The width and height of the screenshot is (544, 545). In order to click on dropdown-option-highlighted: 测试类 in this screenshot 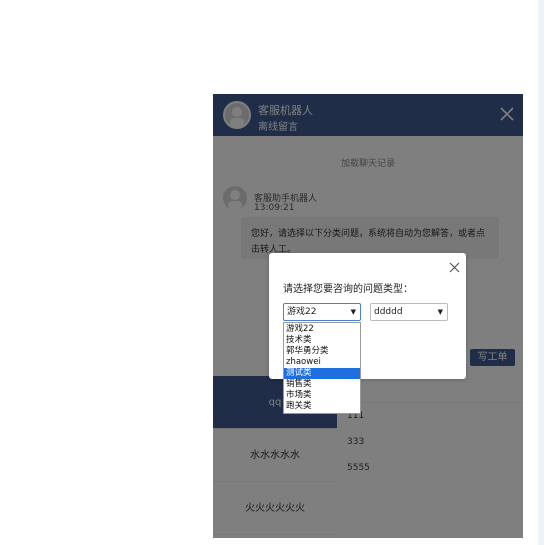, I will do `click(322, 373)`.